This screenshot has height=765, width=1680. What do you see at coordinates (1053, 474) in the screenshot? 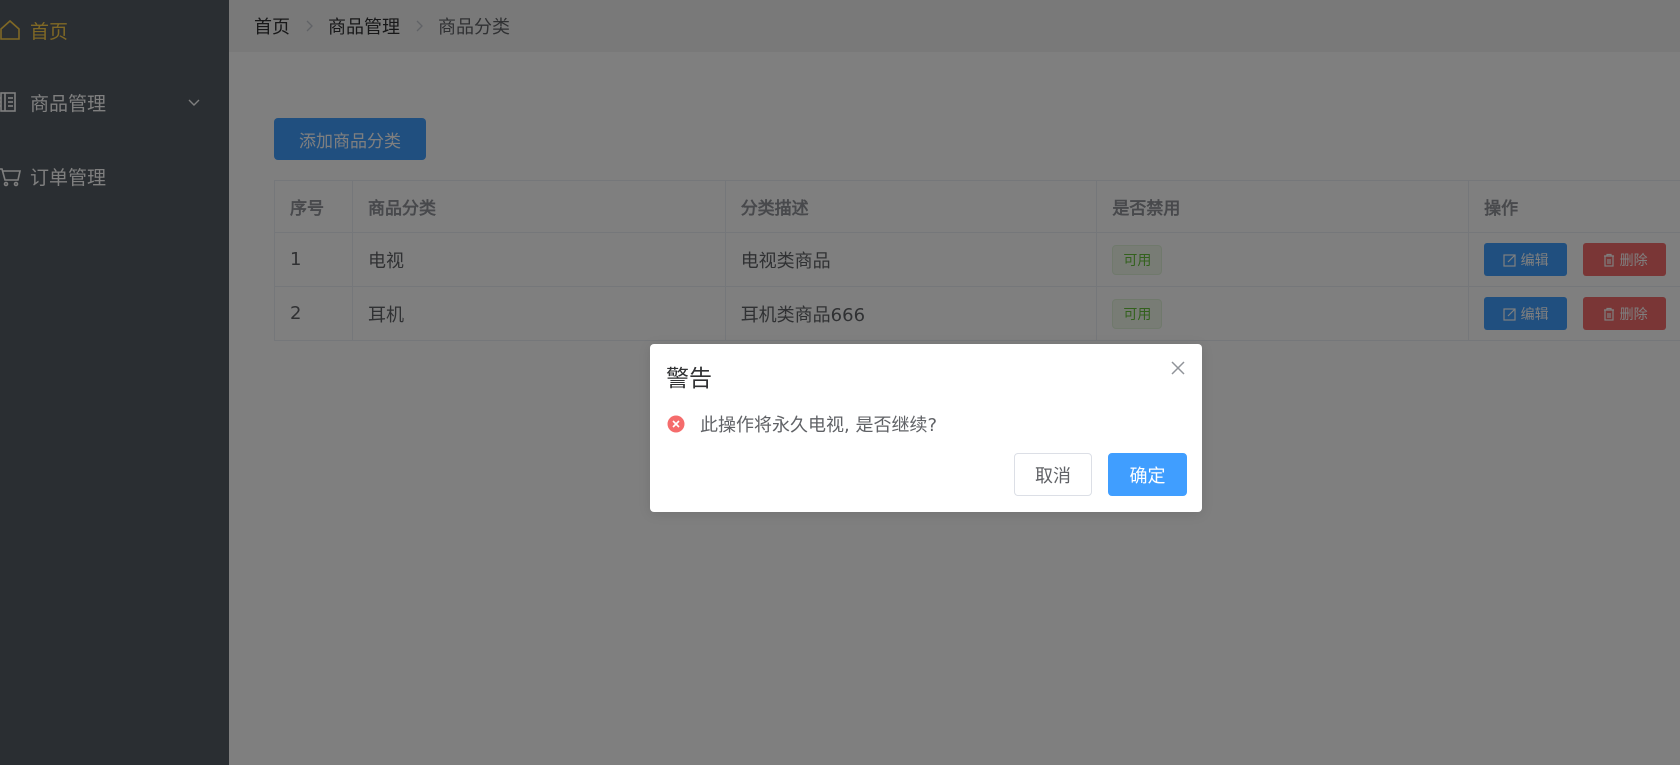
I see `cancel-button: 取消` at bounding box center [1053, 474].